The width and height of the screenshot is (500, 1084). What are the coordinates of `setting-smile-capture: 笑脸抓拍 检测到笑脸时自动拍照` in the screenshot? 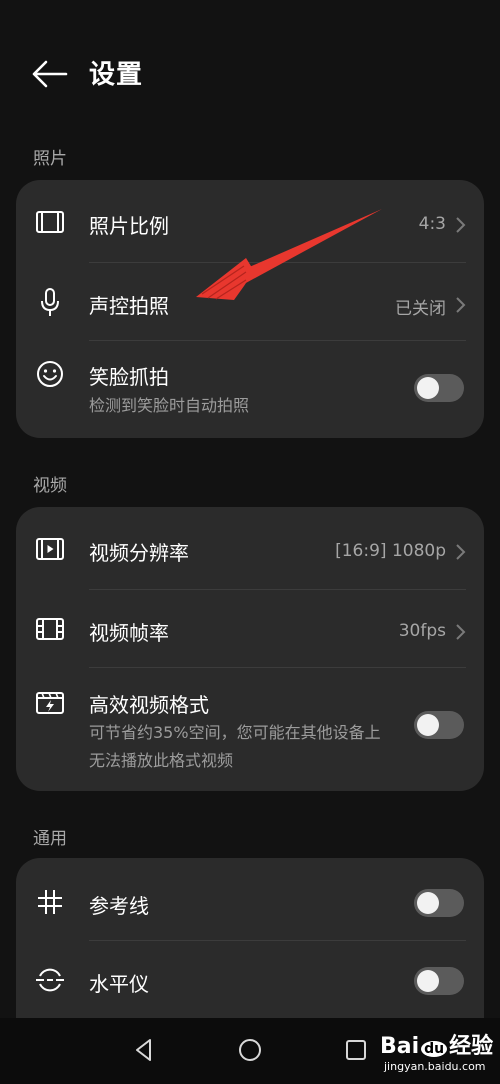 It's located at (250, 390).